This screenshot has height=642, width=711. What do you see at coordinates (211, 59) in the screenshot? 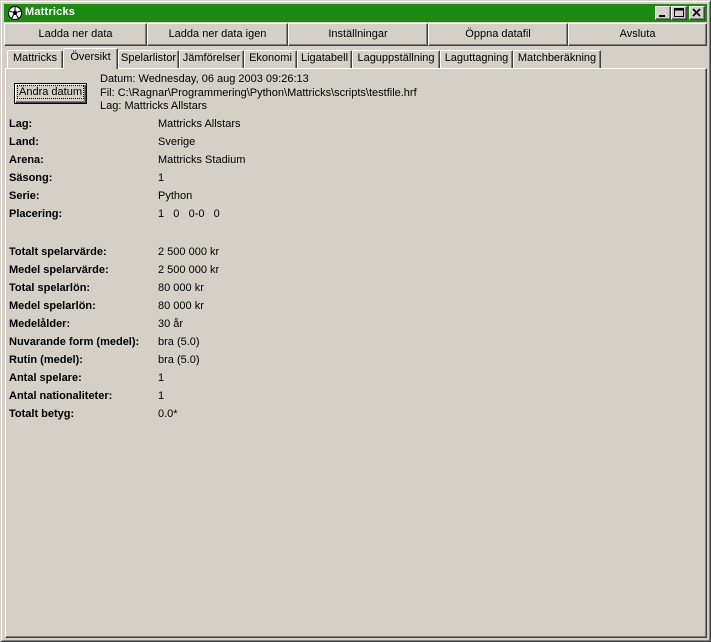
I see `tab-jamforelser: Jämförelser` at bounding box center [211, 59].